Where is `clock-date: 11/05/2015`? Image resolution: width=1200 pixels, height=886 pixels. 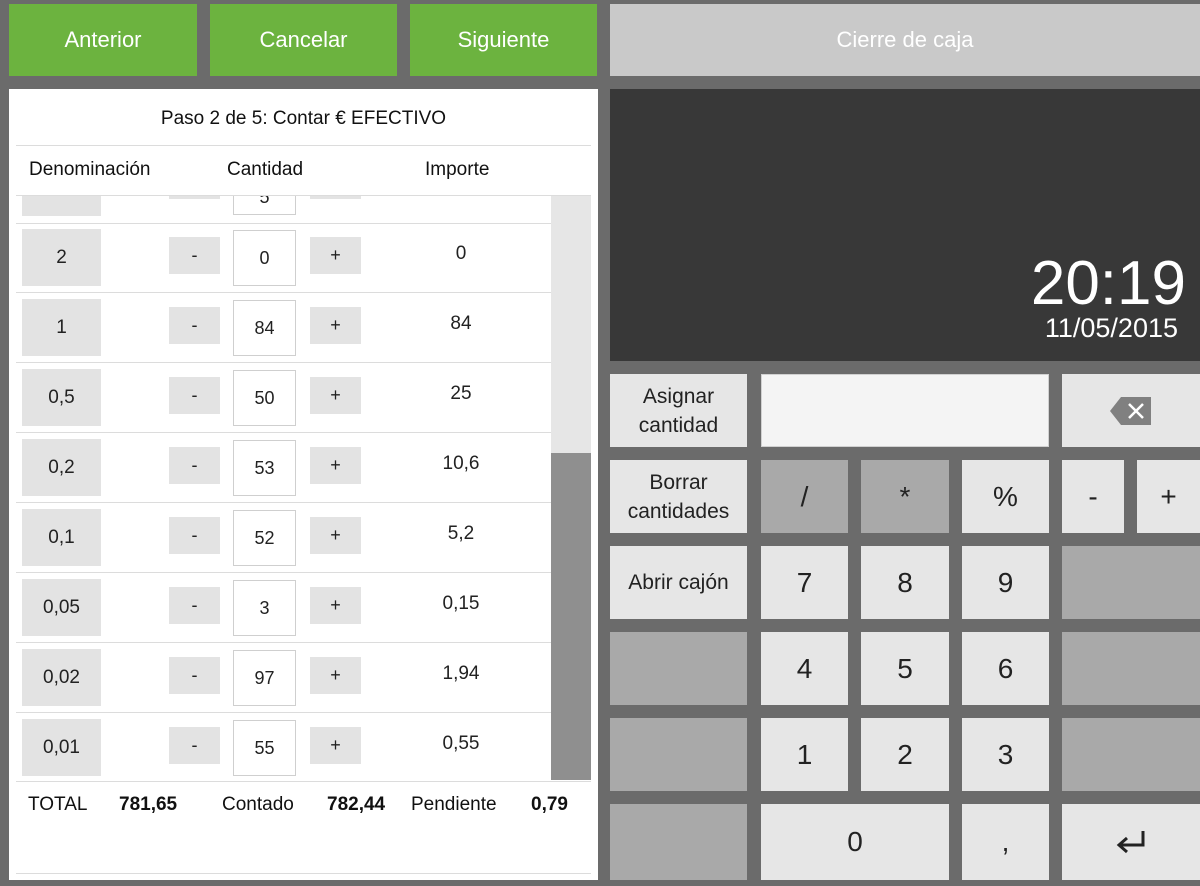
clock-date: 11/05/2015 is located at coordinates (1111, 328).